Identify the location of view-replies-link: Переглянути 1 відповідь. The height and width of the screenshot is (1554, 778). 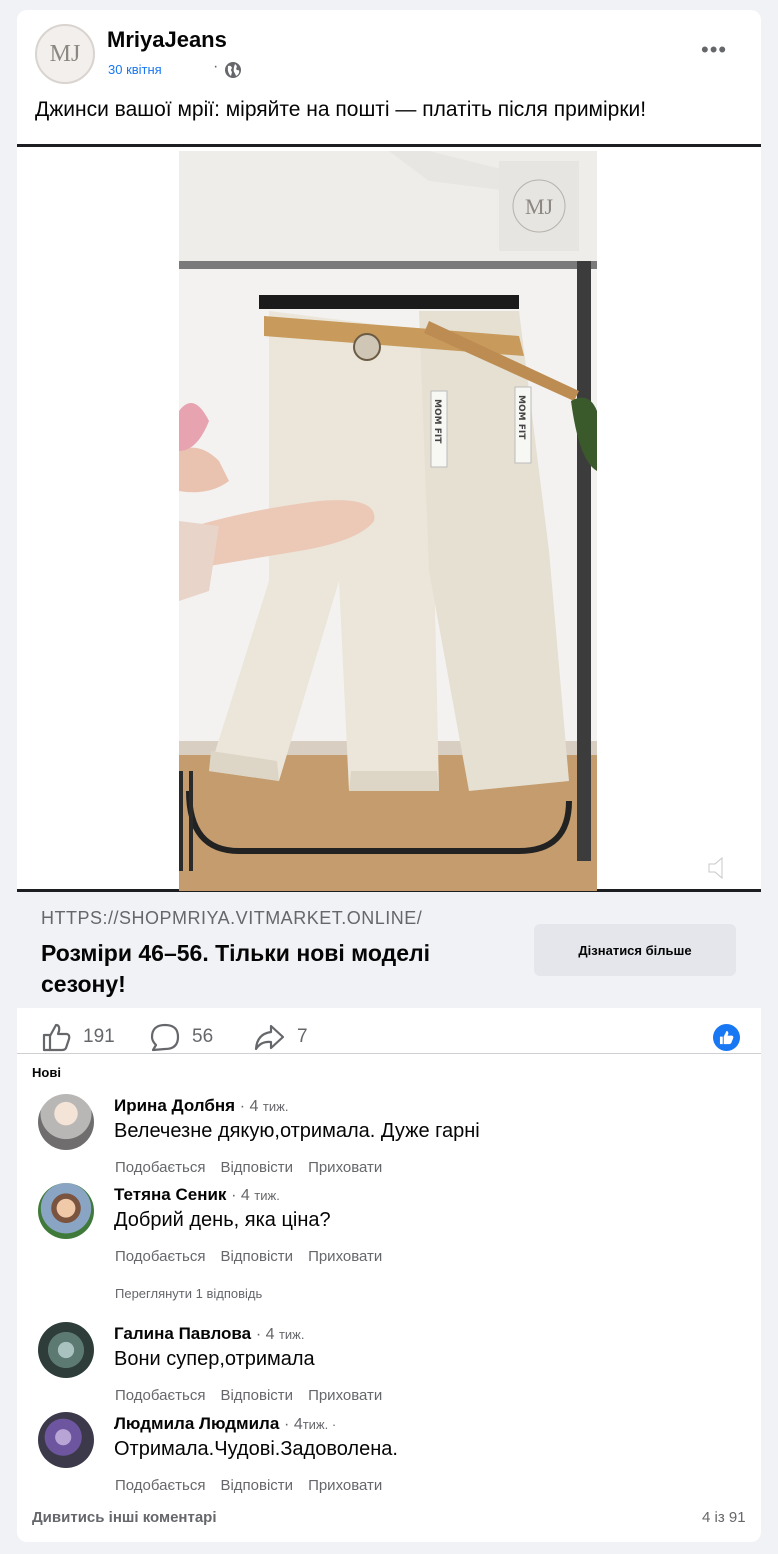
(188, 1293).